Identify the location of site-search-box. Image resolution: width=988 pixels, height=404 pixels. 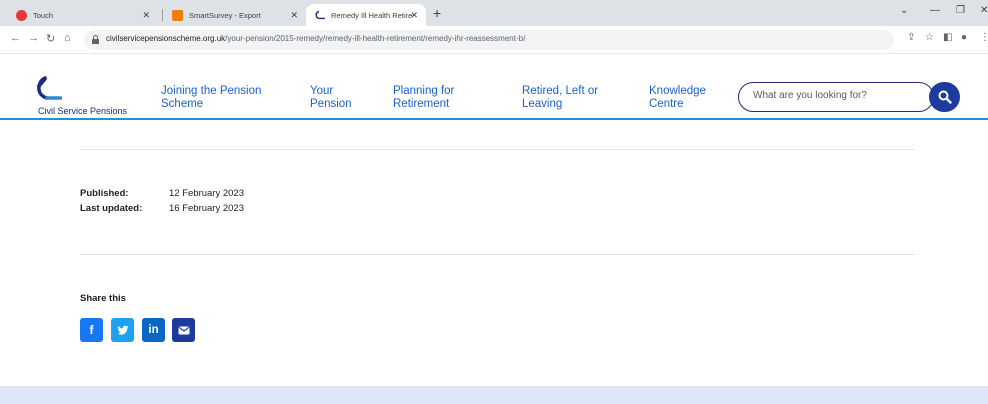
(836, 97).